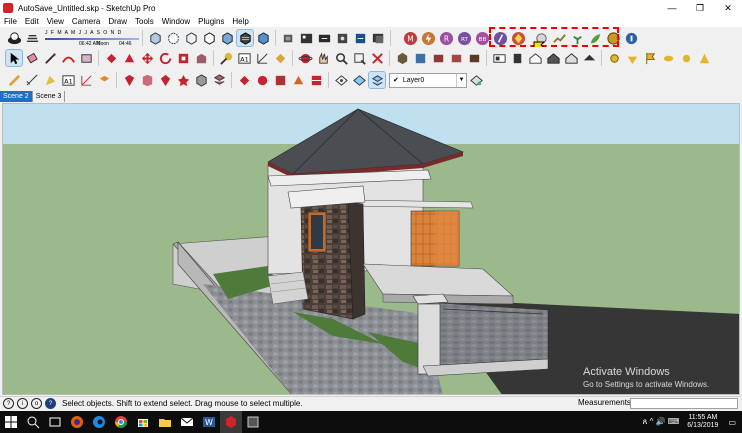 This screenshot has height=433, width=742. I want to click on yellow-dot-icon, so click(614, 58).